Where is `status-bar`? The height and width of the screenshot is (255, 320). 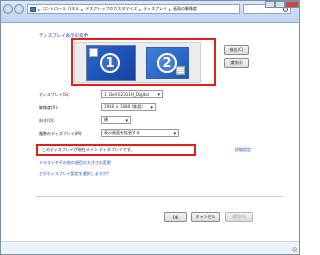
status-bar is located at coordinates (150, 247).